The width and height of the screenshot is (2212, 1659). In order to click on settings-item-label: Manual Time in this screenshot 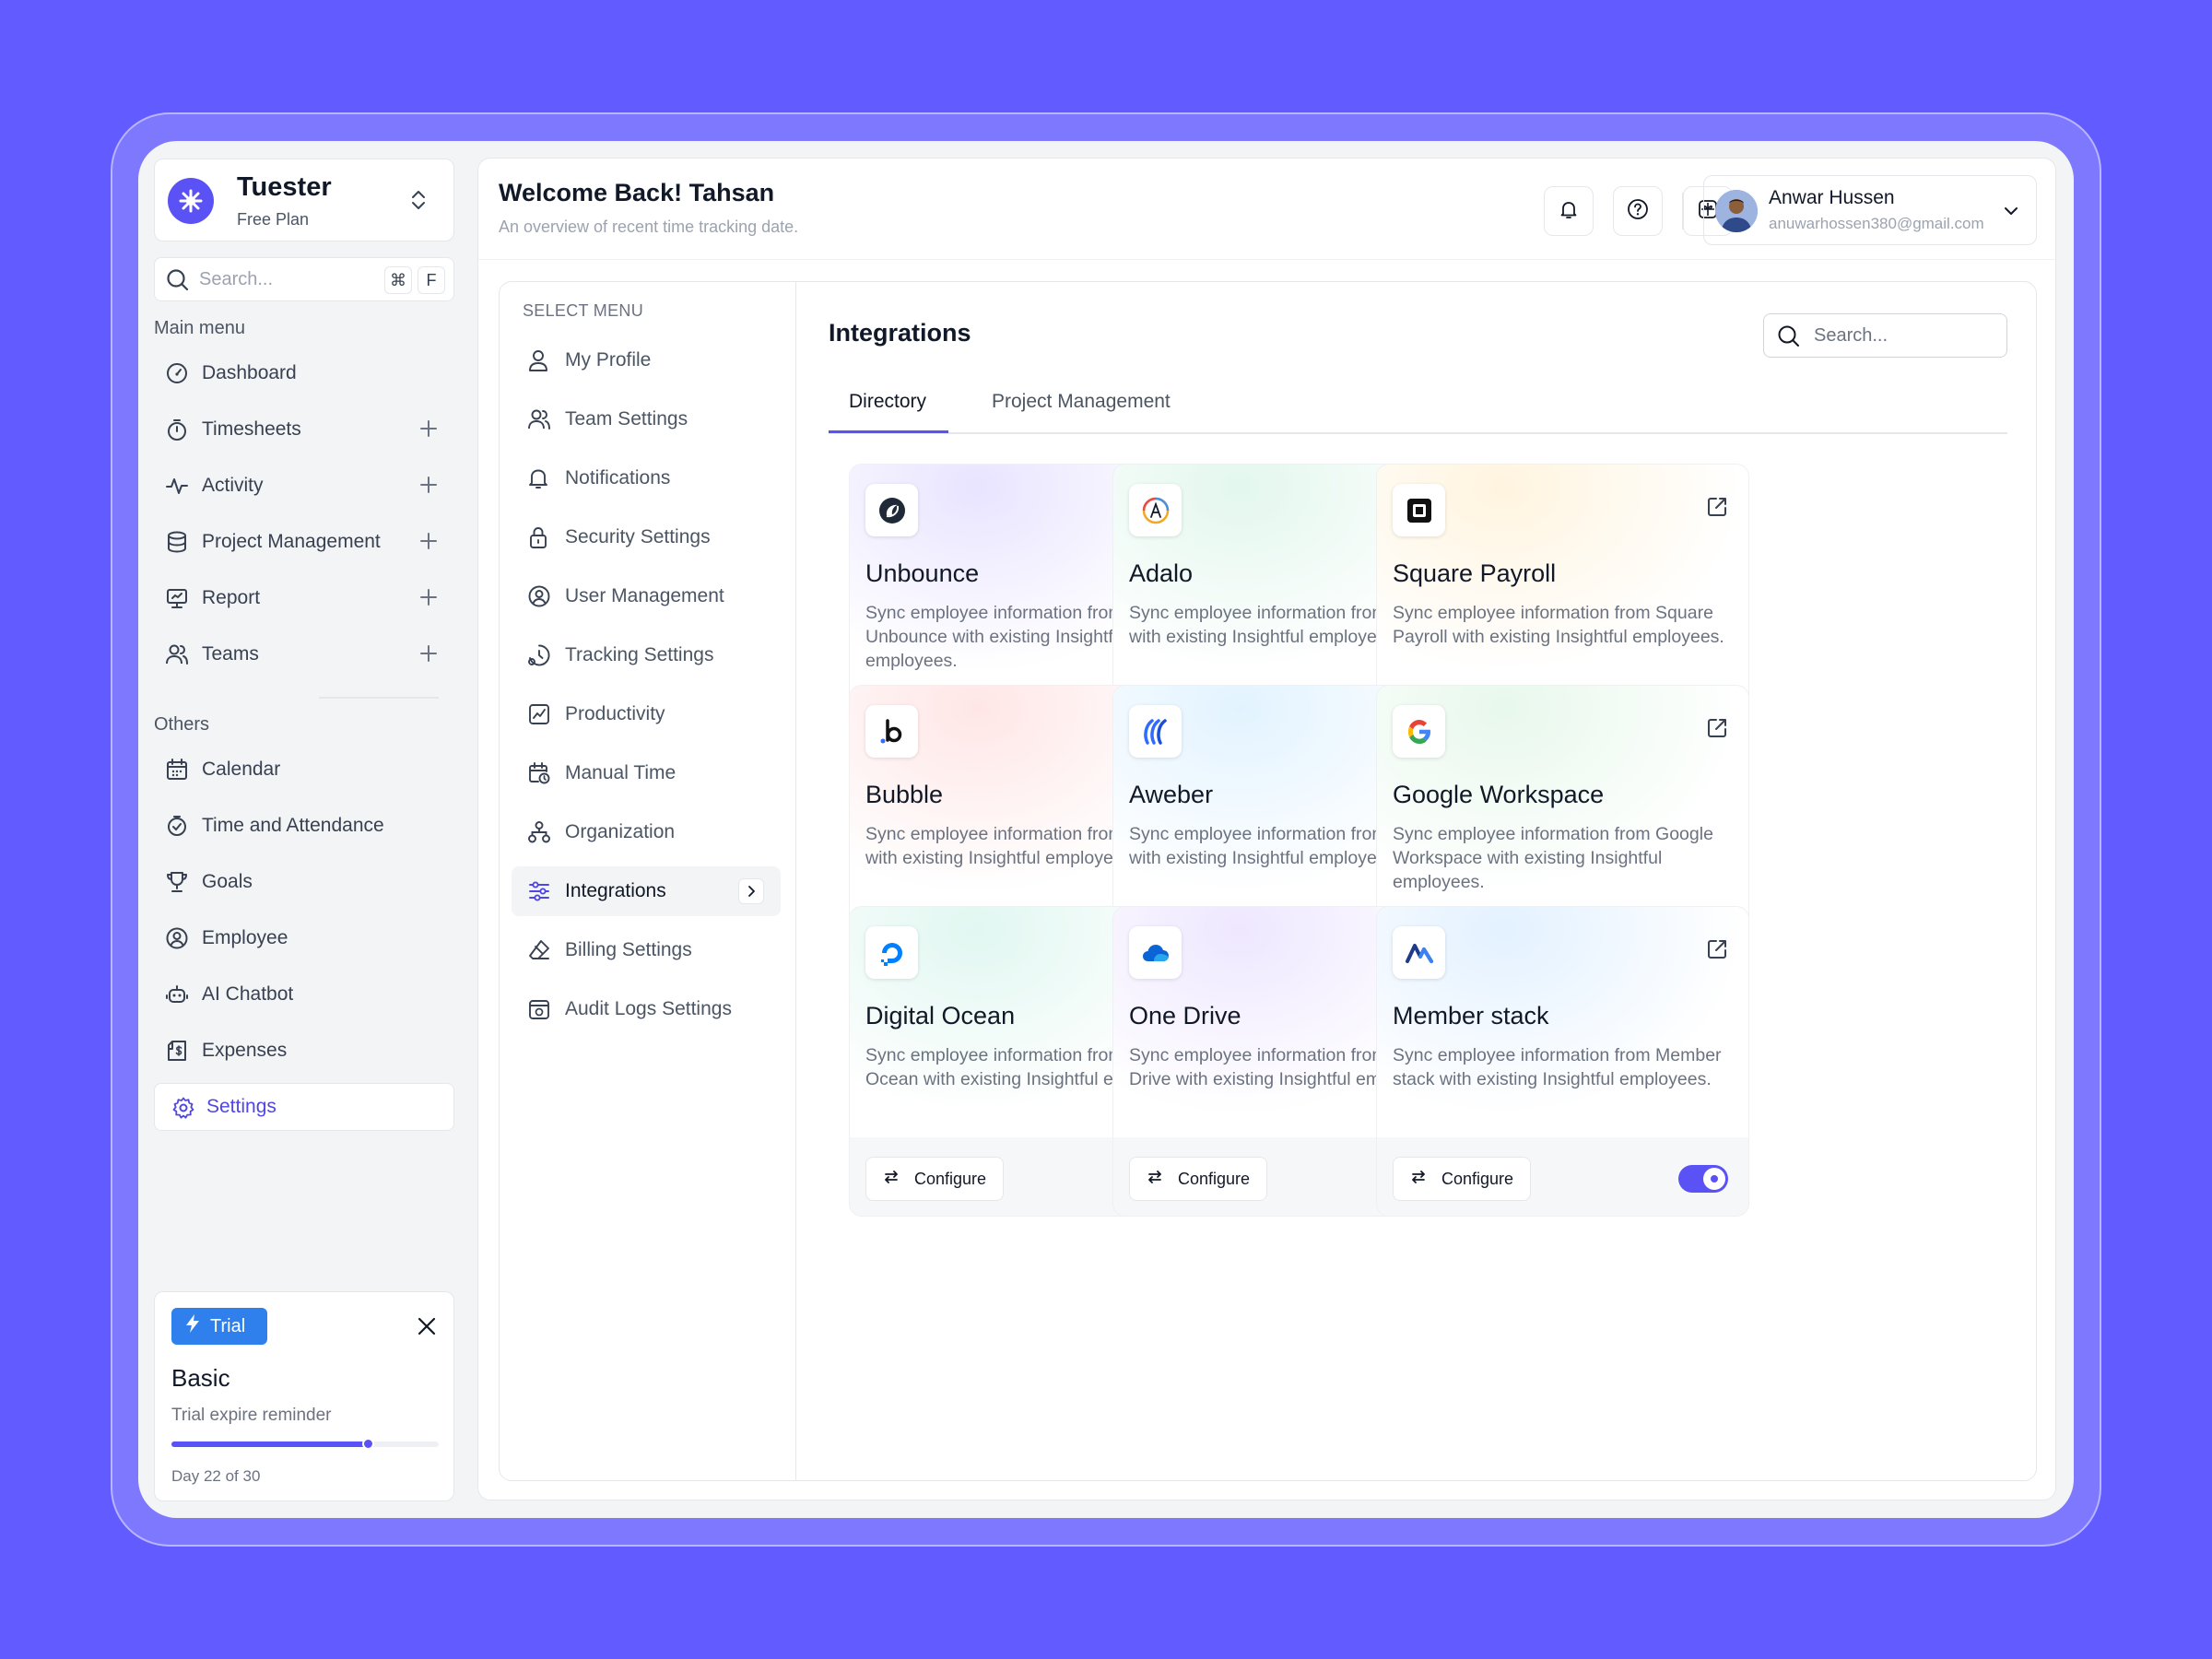, I will do `click(621, 772)`.